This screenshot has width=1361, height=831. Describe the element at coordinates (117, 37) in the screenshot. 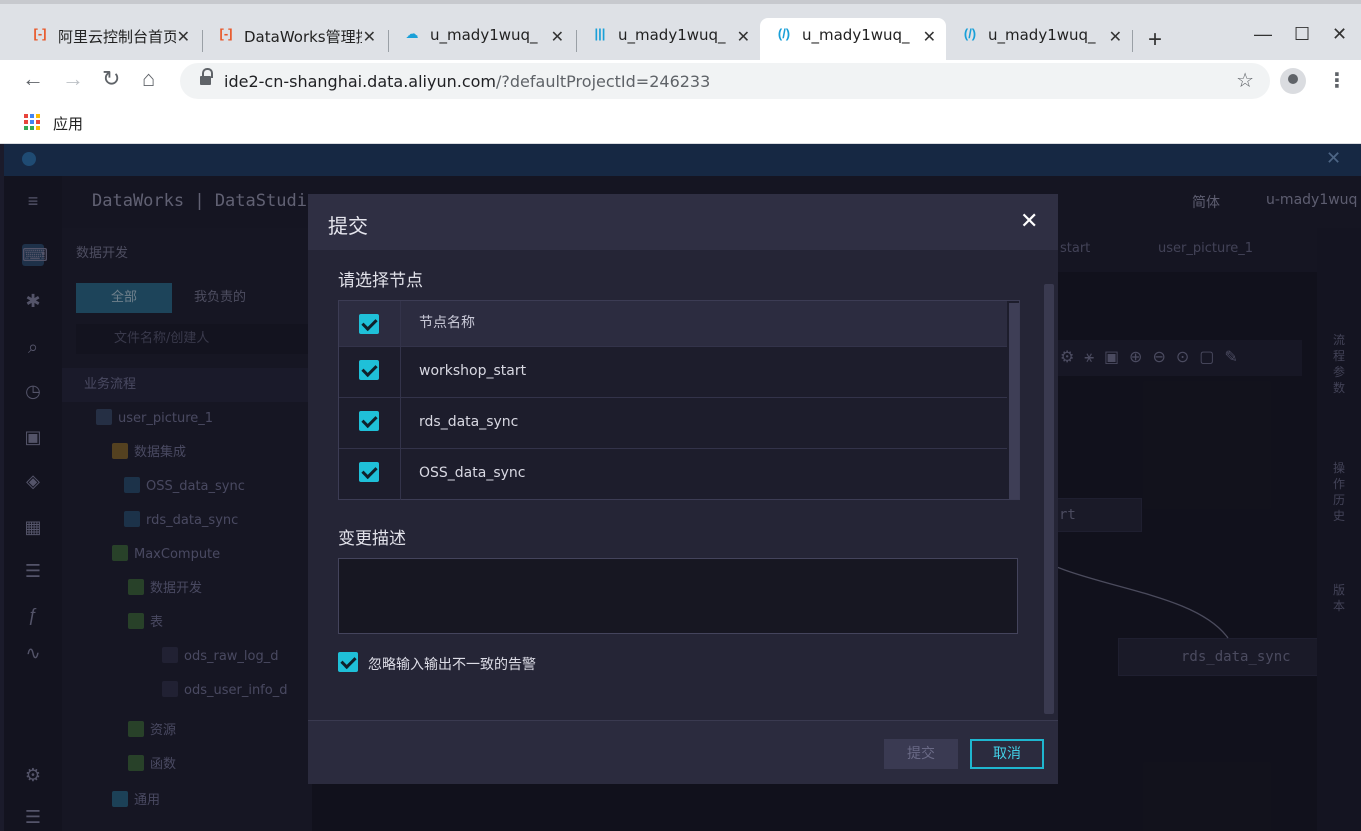

I see `browser-tab-title: 阿里云控制台首页` at that location.